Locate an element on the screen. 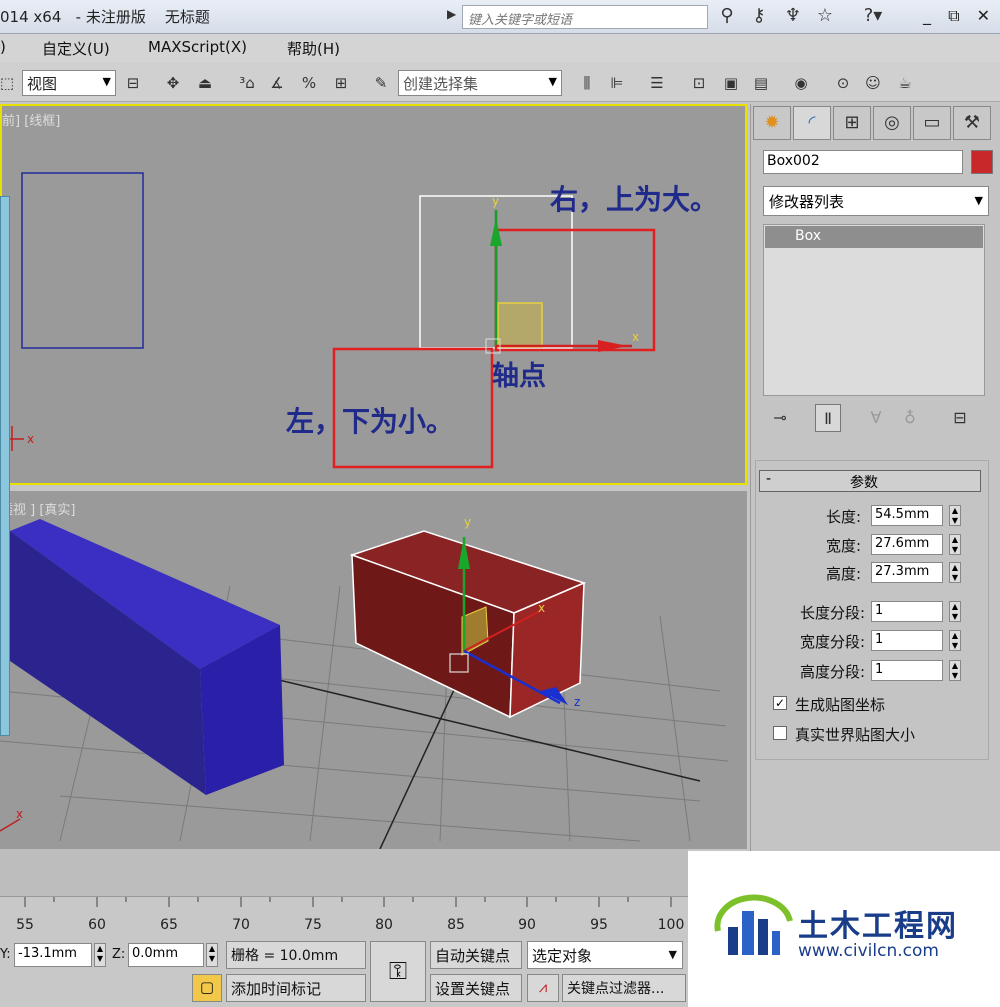 Image resolution: width=1000 pixels, height=1007 pixels. tab-hierarchy: ⊞ is located at coordinates (852, 123).